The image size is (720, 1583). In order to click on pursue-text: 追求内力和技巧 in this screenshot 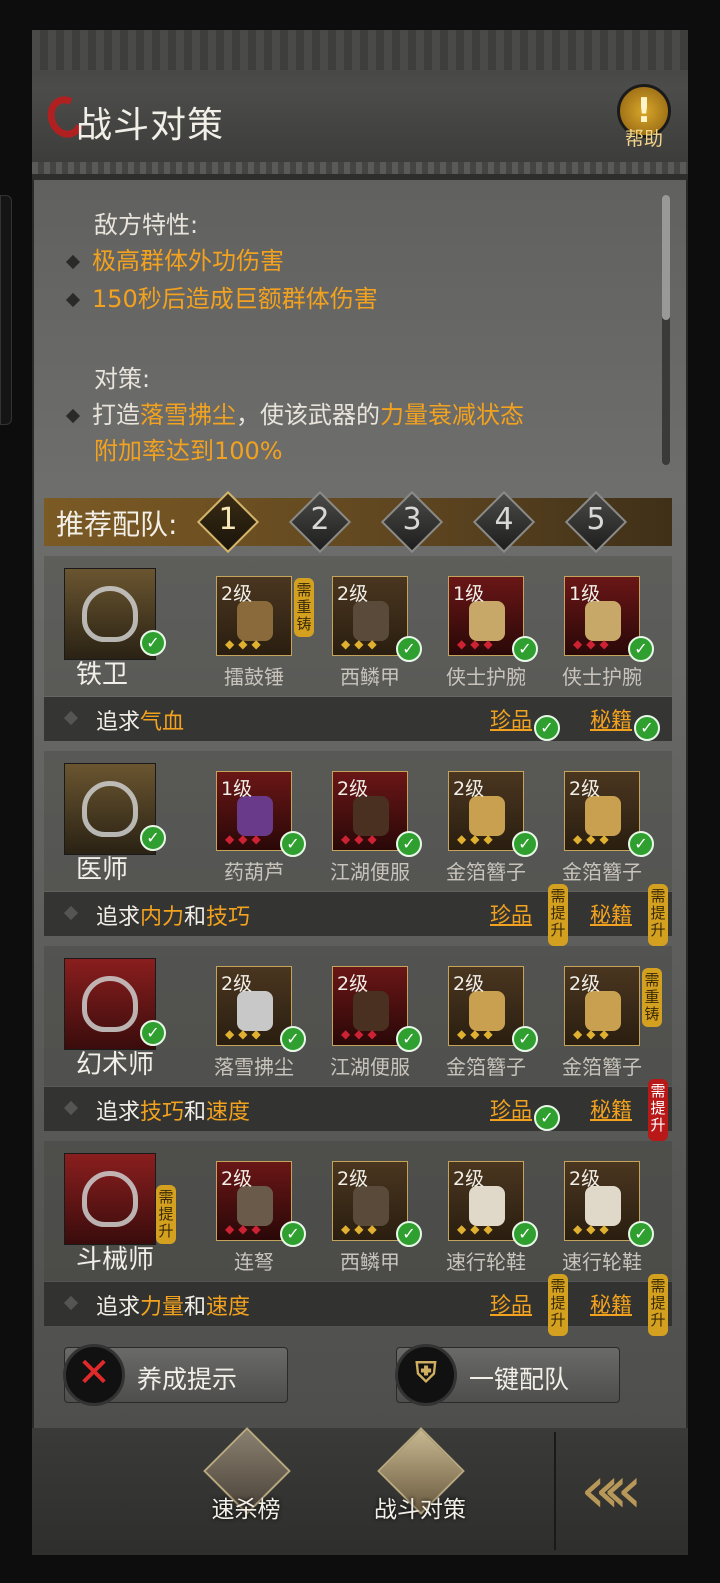, I will do `click(173, 917)`.